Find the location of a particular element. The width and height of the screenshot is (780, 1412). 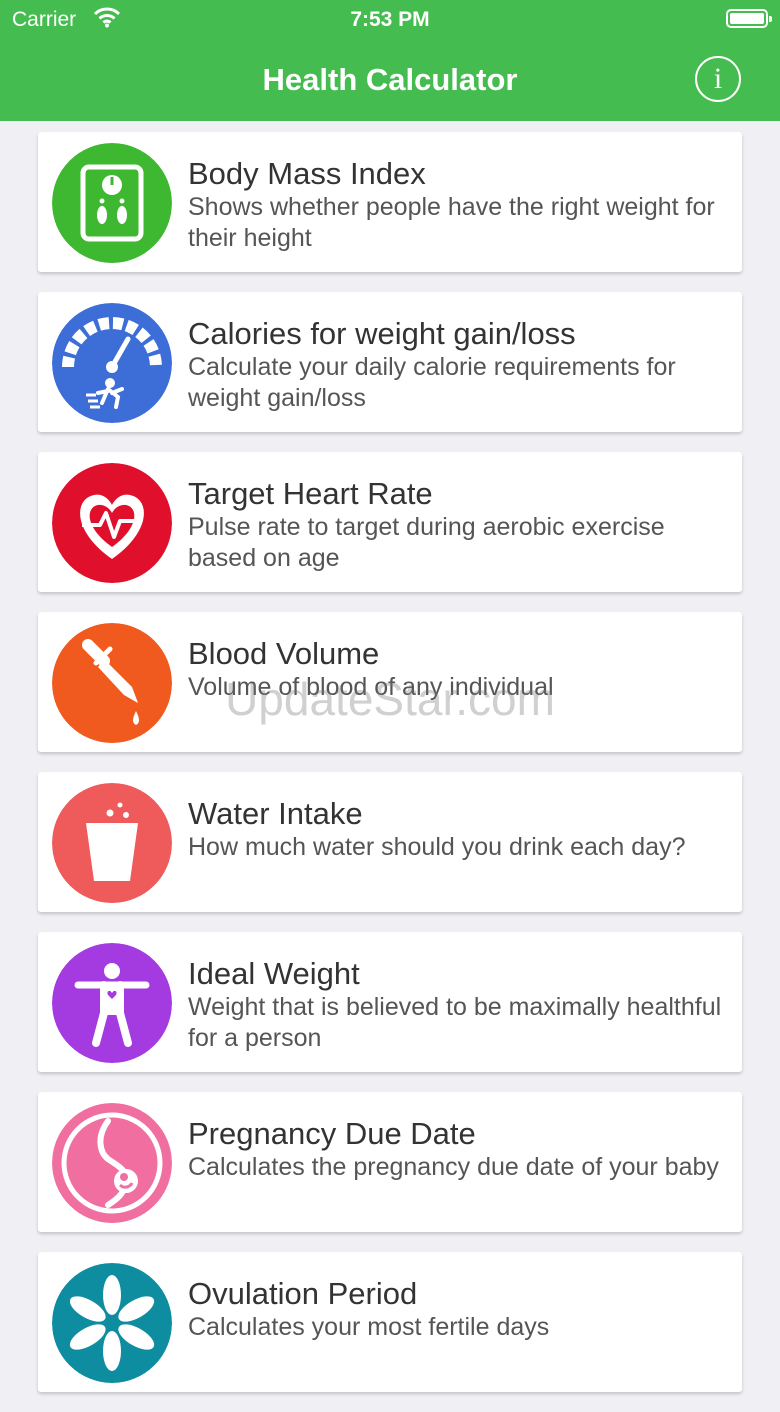

pregnancy-icon is located at coordinates (112, 1163).